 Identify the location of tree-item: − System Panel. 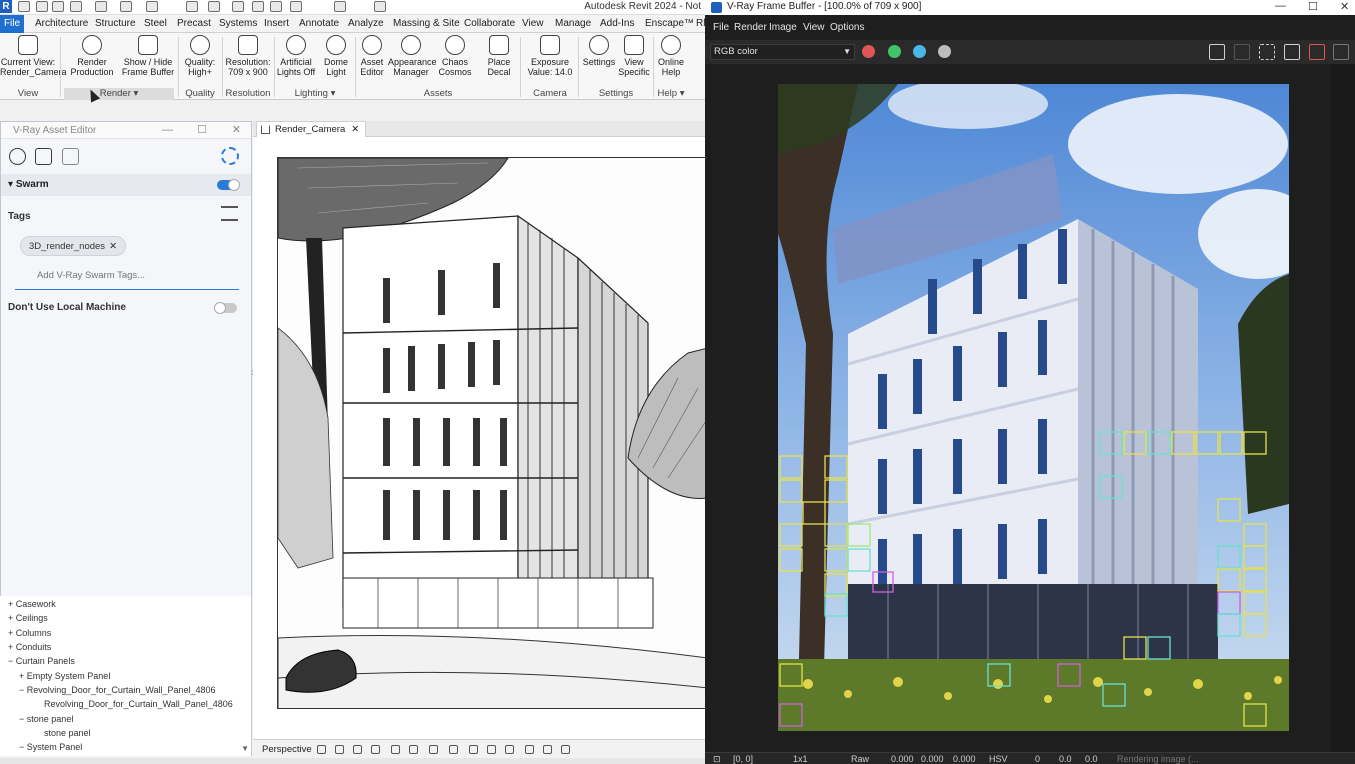
(50, 747).